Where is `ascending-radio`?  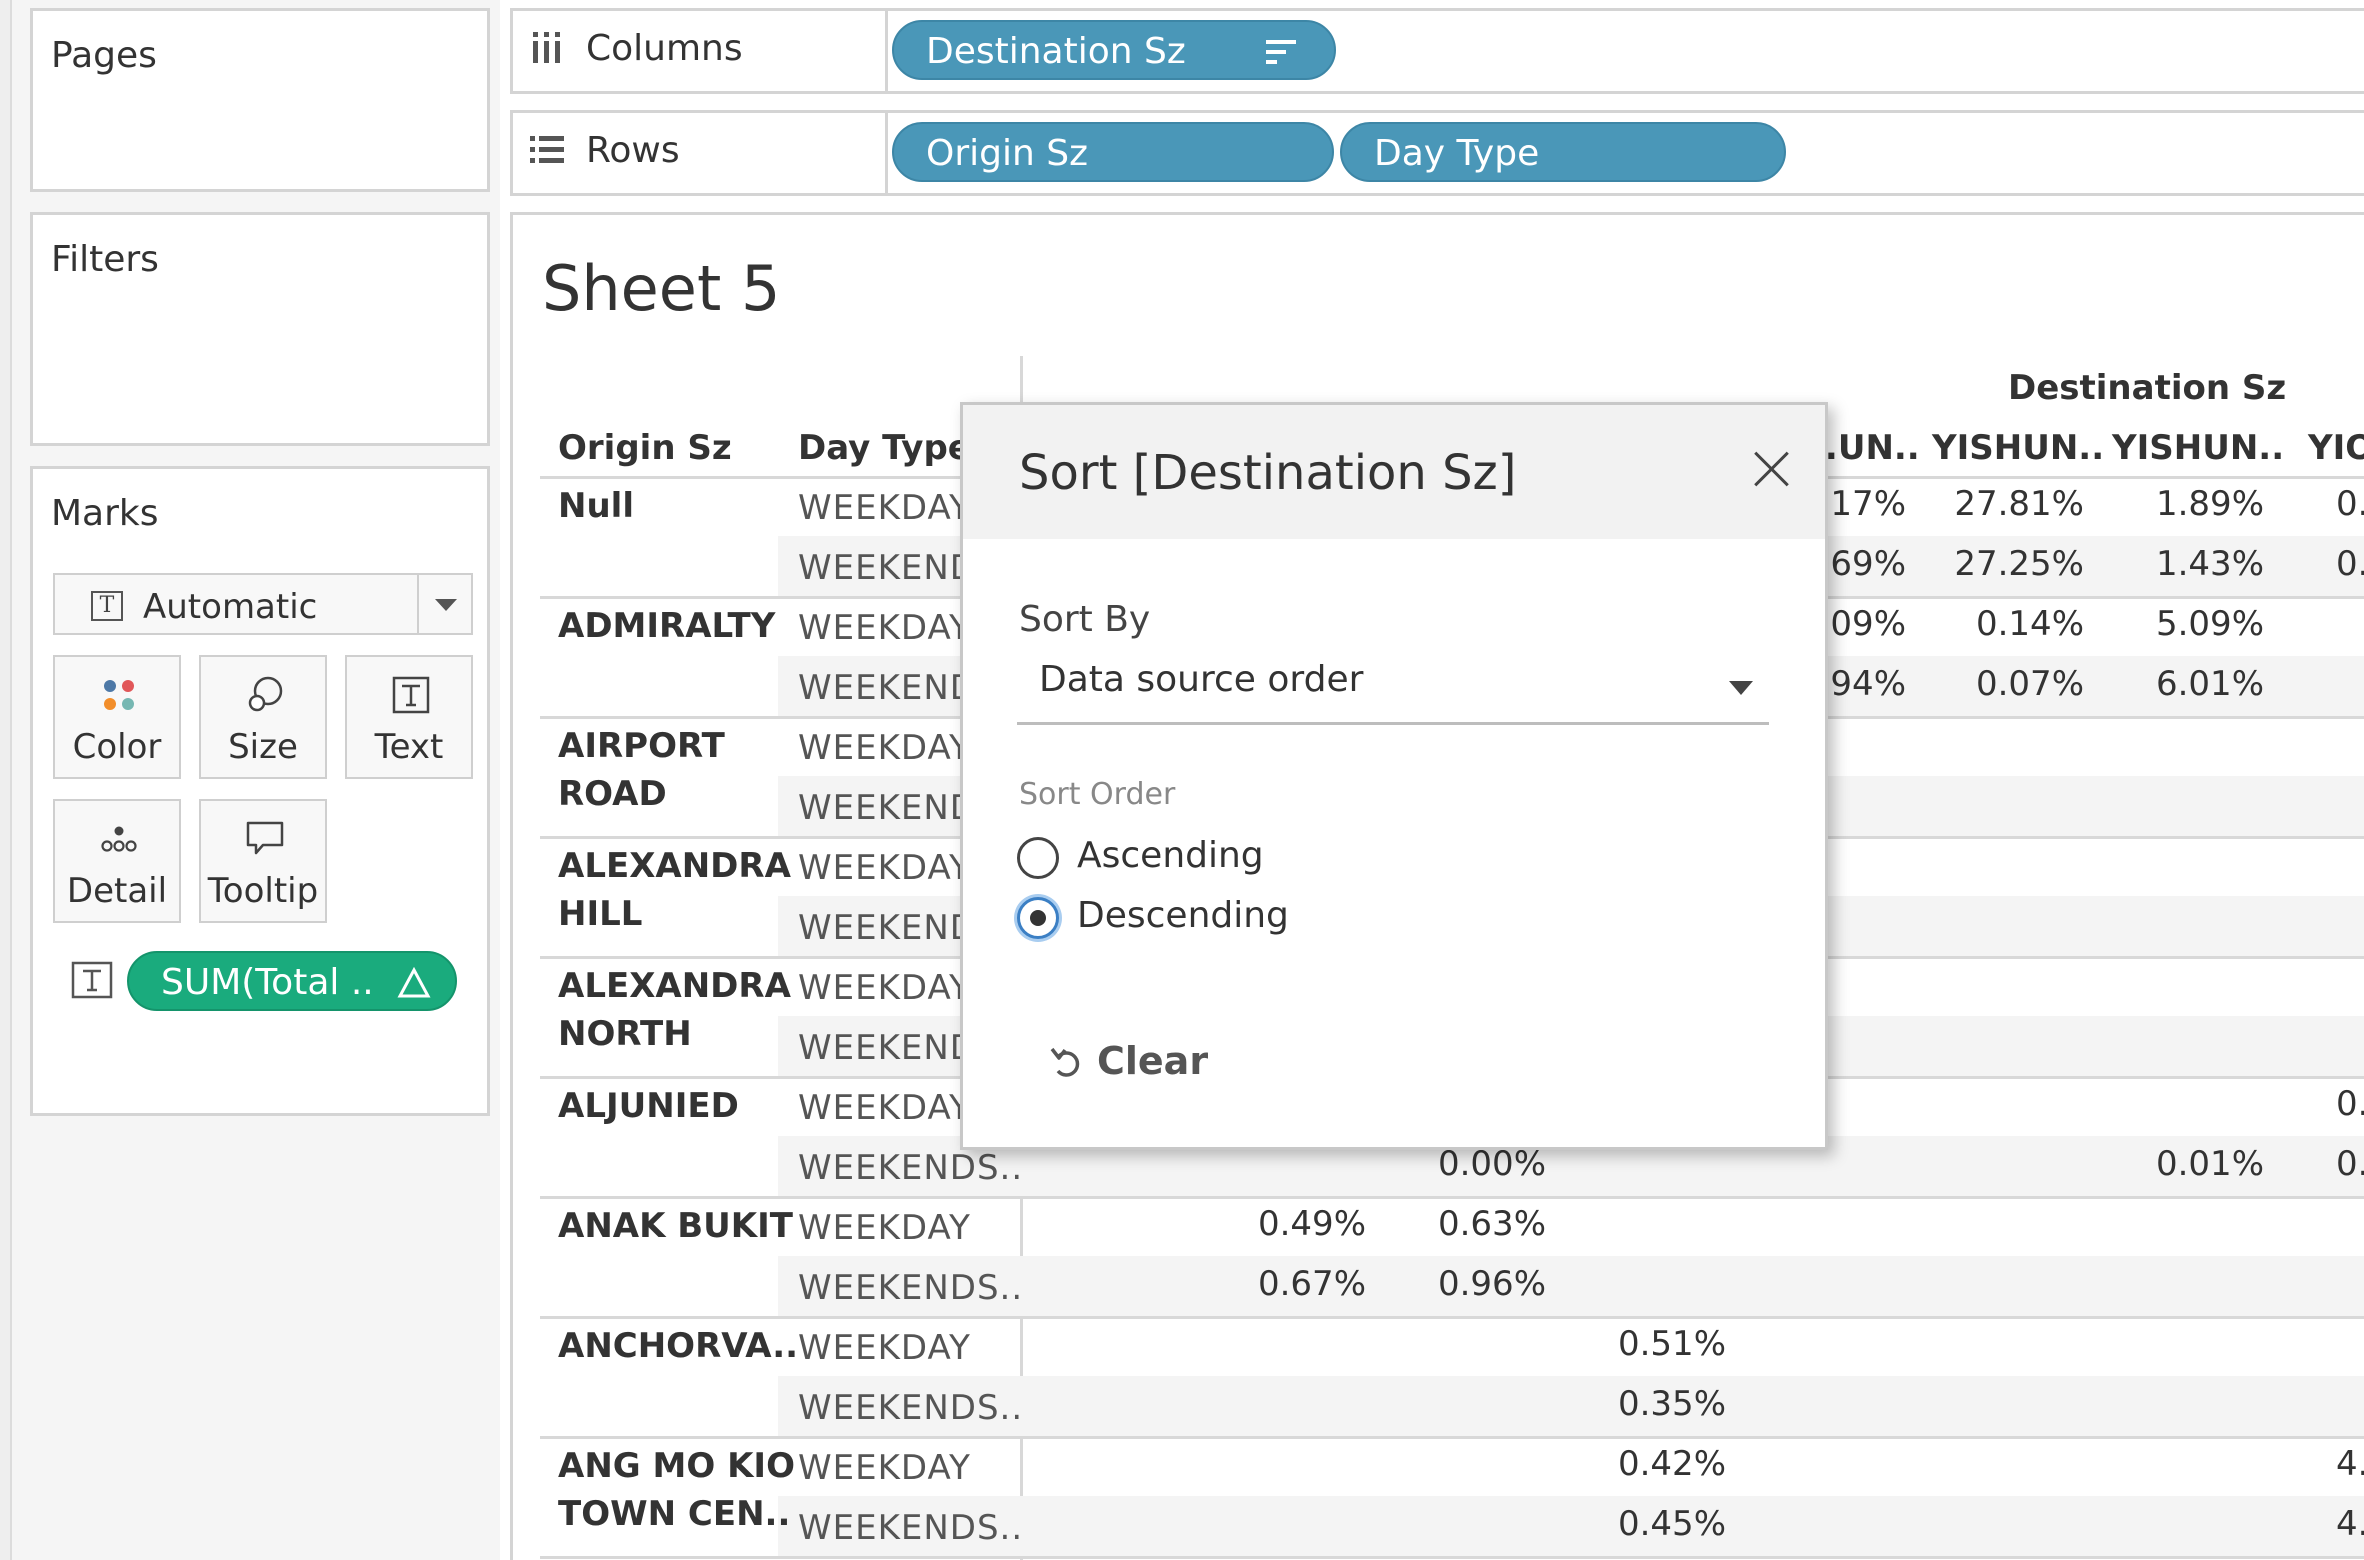
ascending-radio is located at coordinates (1038, 858).